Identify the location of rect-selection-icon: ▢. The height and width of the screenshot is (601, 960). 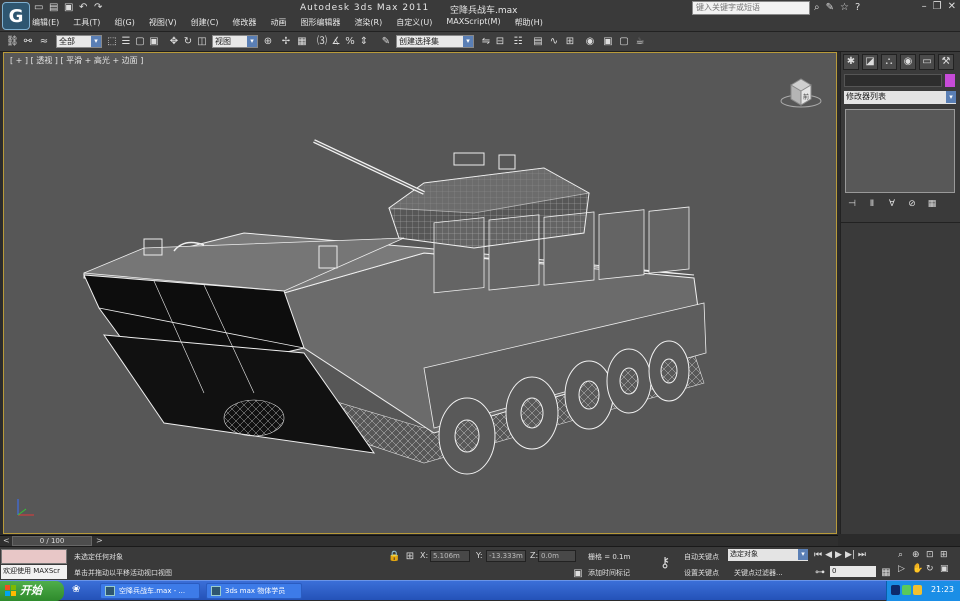
(140, 41).